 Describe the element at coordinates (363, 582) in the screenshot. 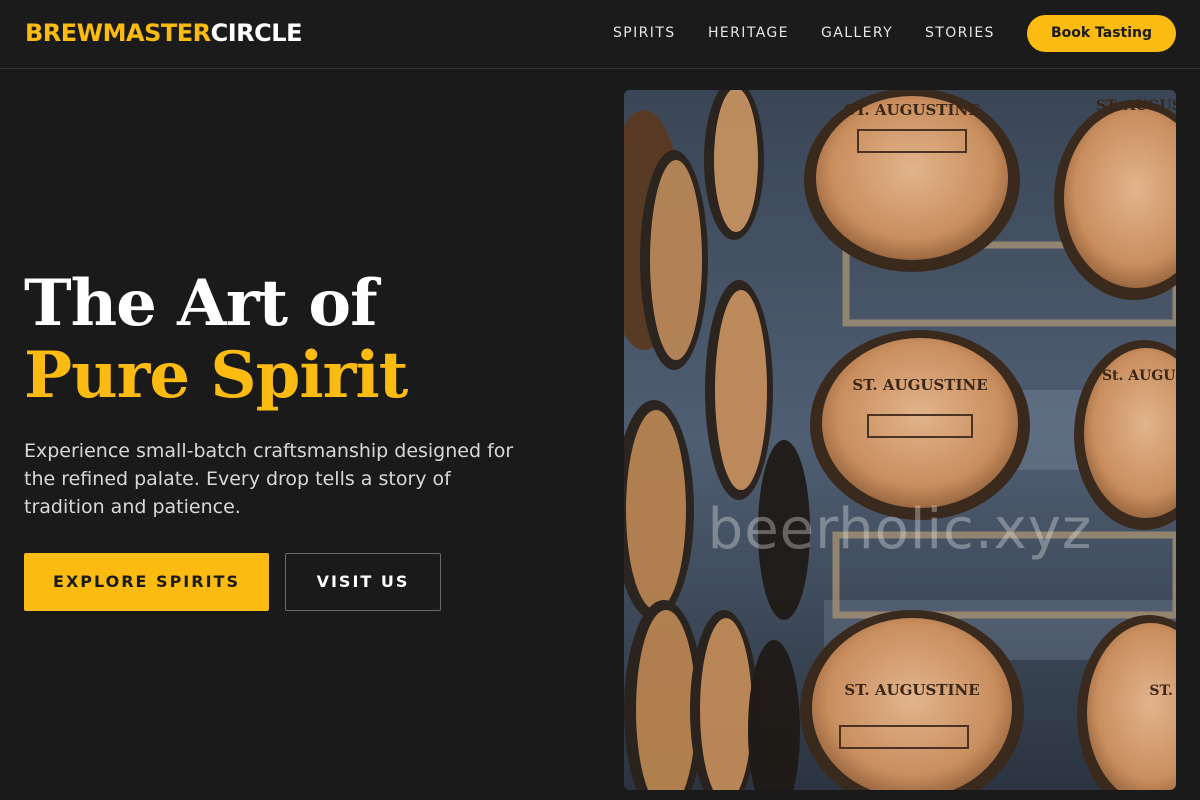

I see `visit-us-button: VISIT US` at that location.